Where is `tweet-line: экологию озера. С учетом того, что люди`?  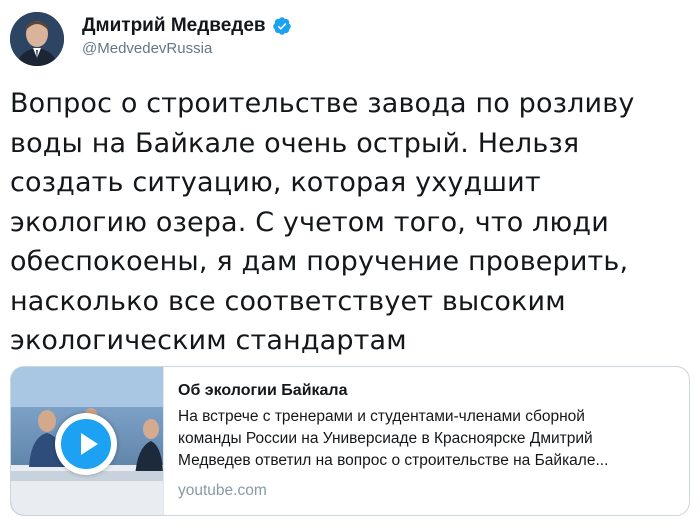 tweet-line: экологию озера. С учетом того, что люди is located at coordinates (309, 222).